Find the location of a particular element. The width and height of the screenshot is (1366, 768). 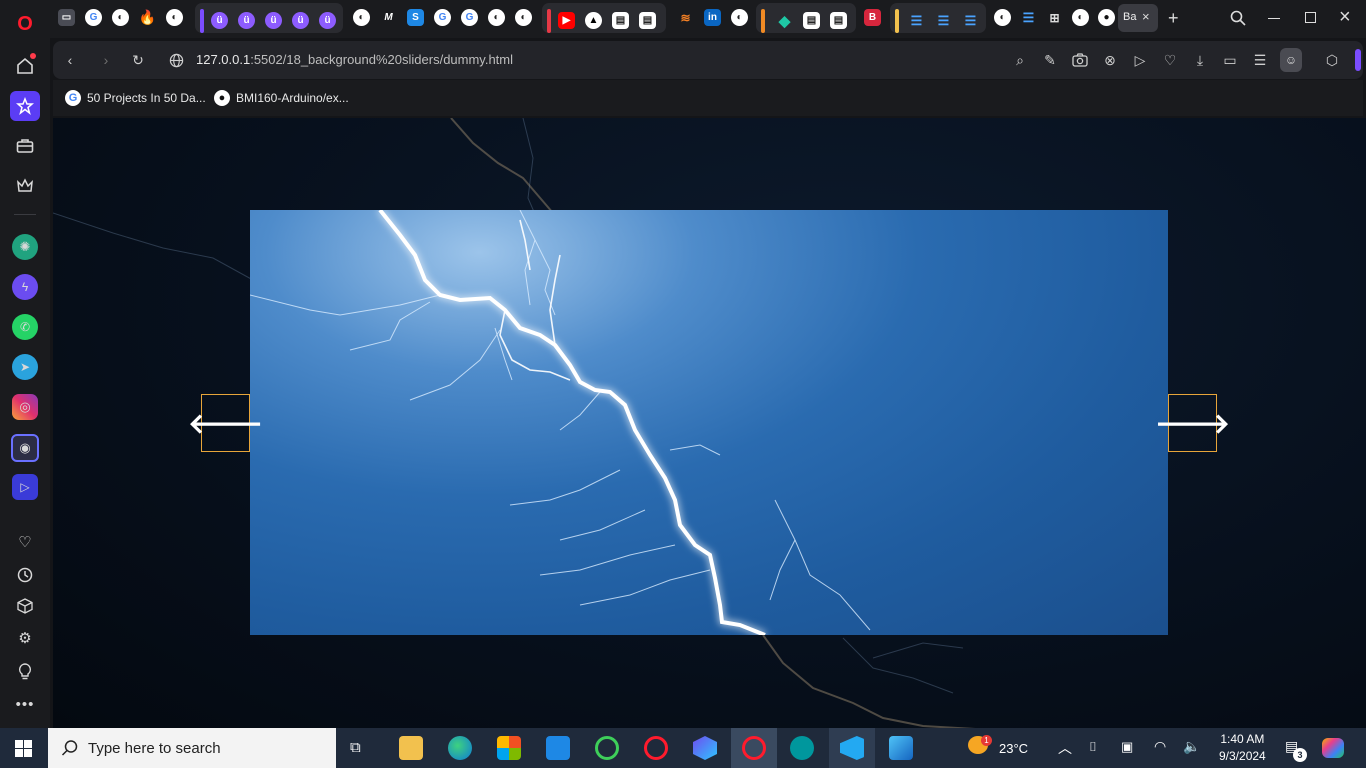

more-options-icon: ••• is located at coordinates (25, 704).